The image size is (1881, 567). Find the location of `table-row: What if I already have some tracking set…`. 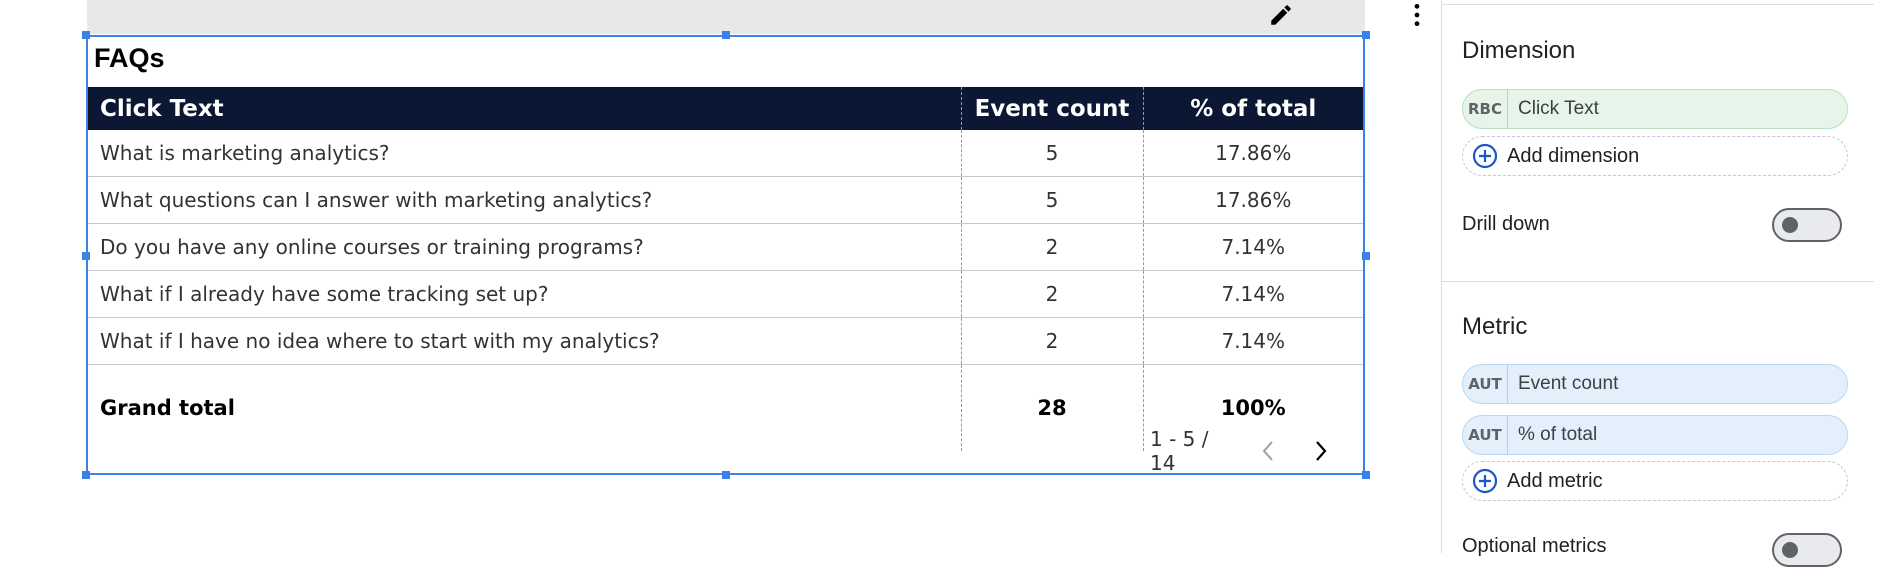

table-row: What if I already have some tracking set… is located at coordinates (725, 294).